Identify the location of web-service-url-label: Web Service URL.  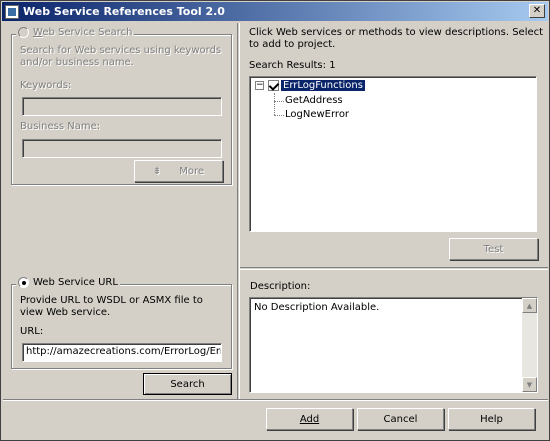
(75, 282).